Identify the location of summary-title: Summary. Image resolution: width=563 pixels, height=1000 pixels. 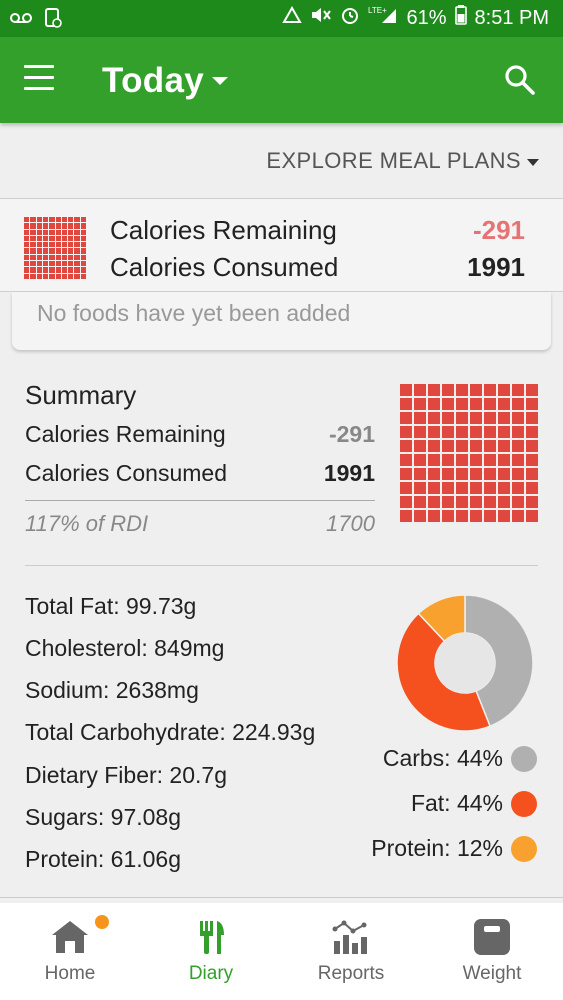
(81, 395).